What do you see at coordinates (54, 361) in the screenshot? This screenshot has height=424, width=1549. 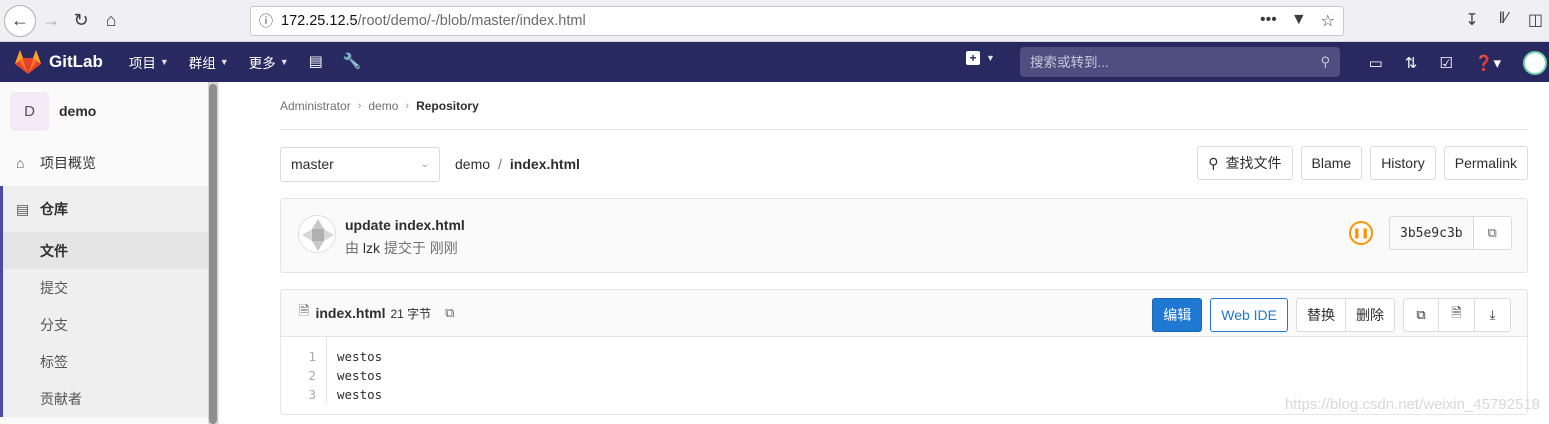 I see `sidebar-subitem-label: 标签` at bounding box center [54, 361].